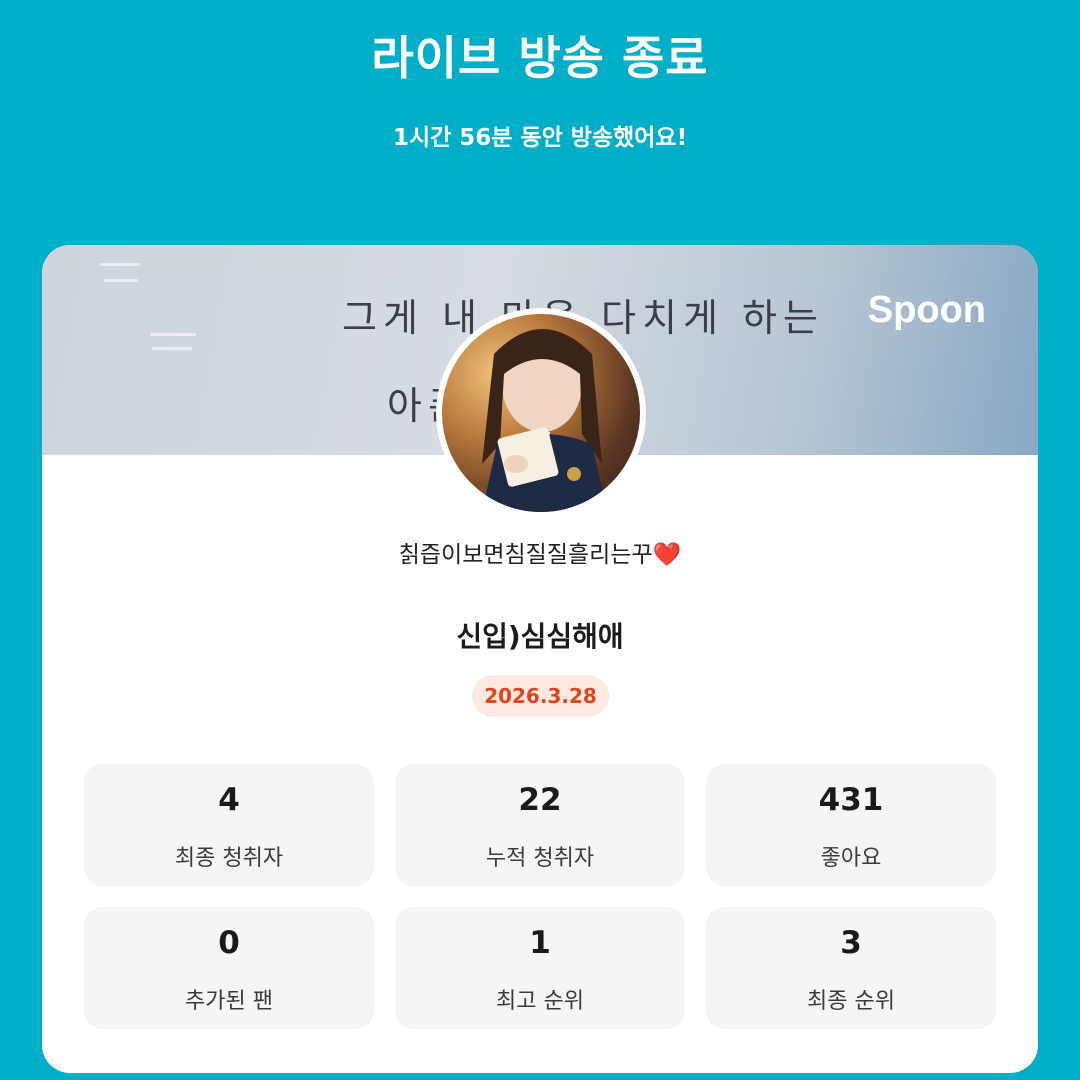  Describe the element at coordinates (525, 555) in the screenshot. I see `nickname-text: 칡즙이보면침질질흘리는꾸` at that location.